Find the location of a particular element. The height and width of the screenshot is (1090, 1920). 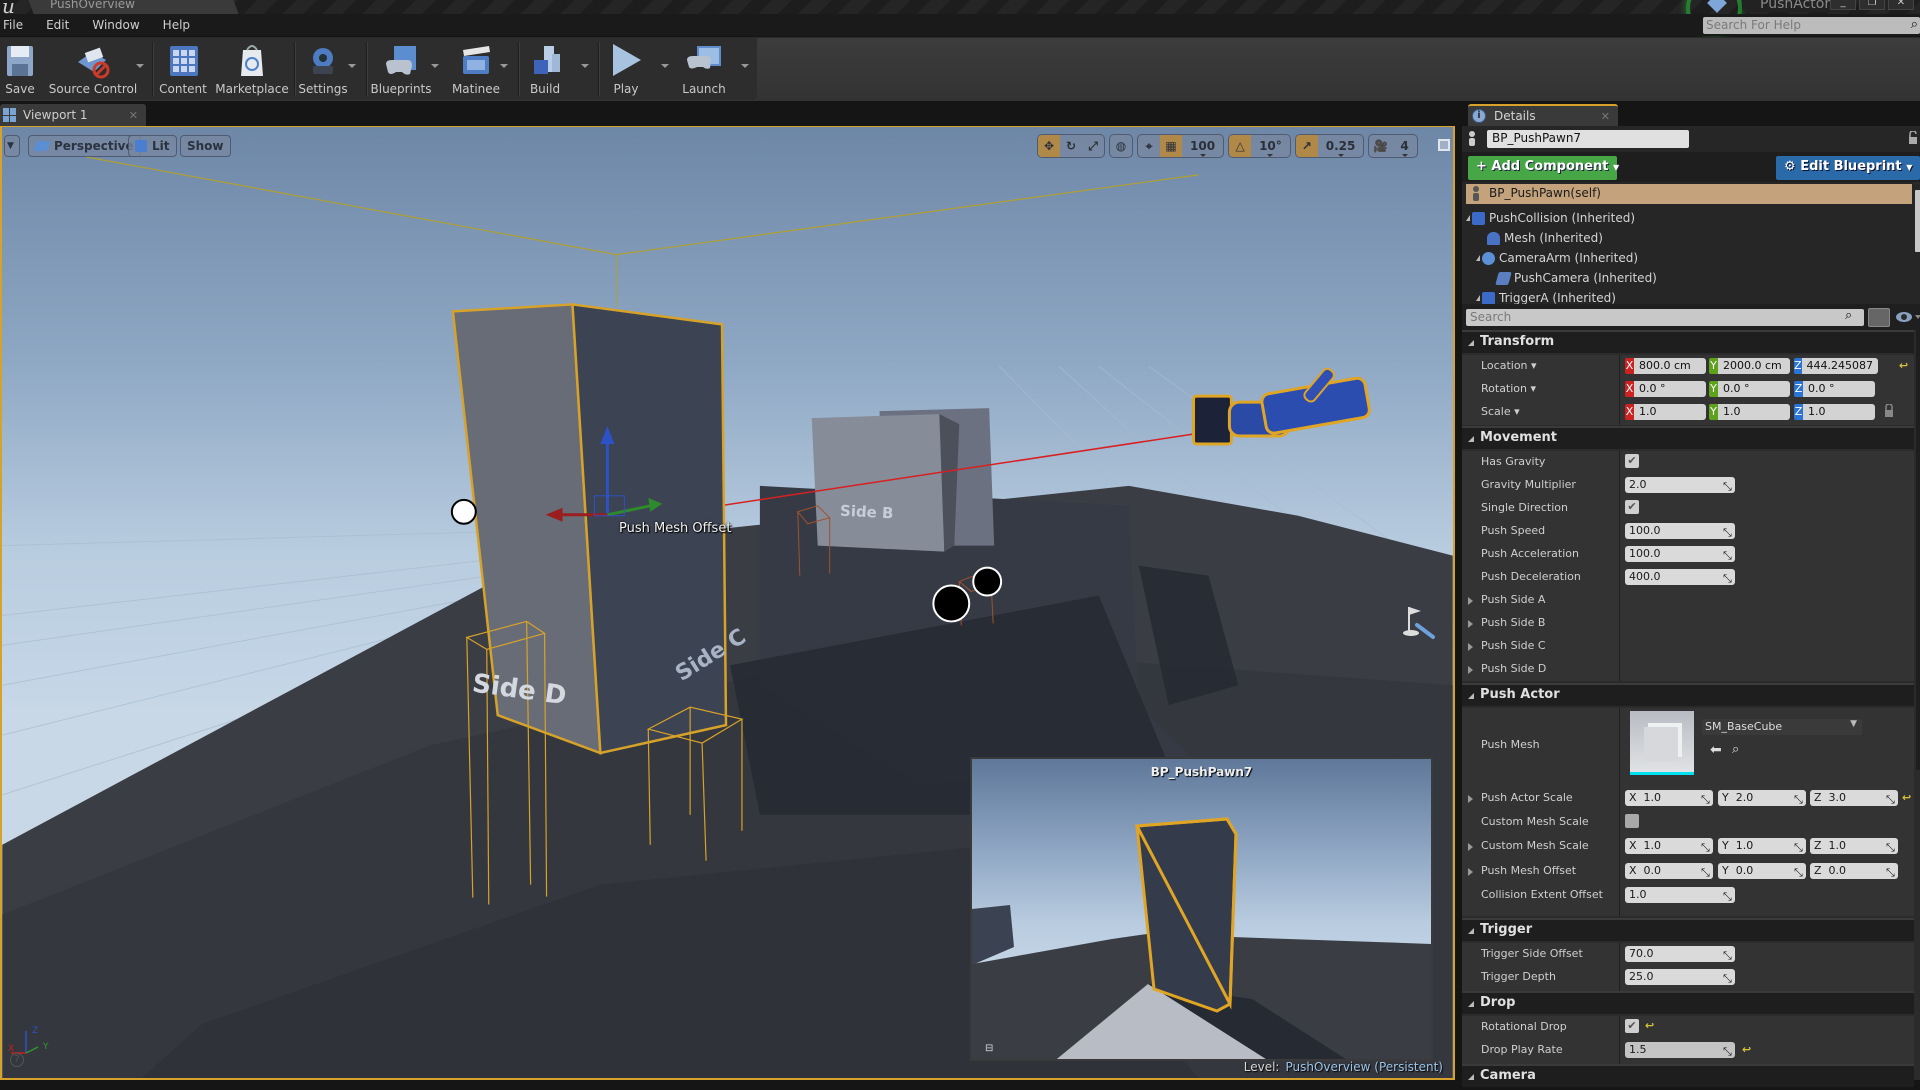

play-button: Play is located at coordinates (626, 69).